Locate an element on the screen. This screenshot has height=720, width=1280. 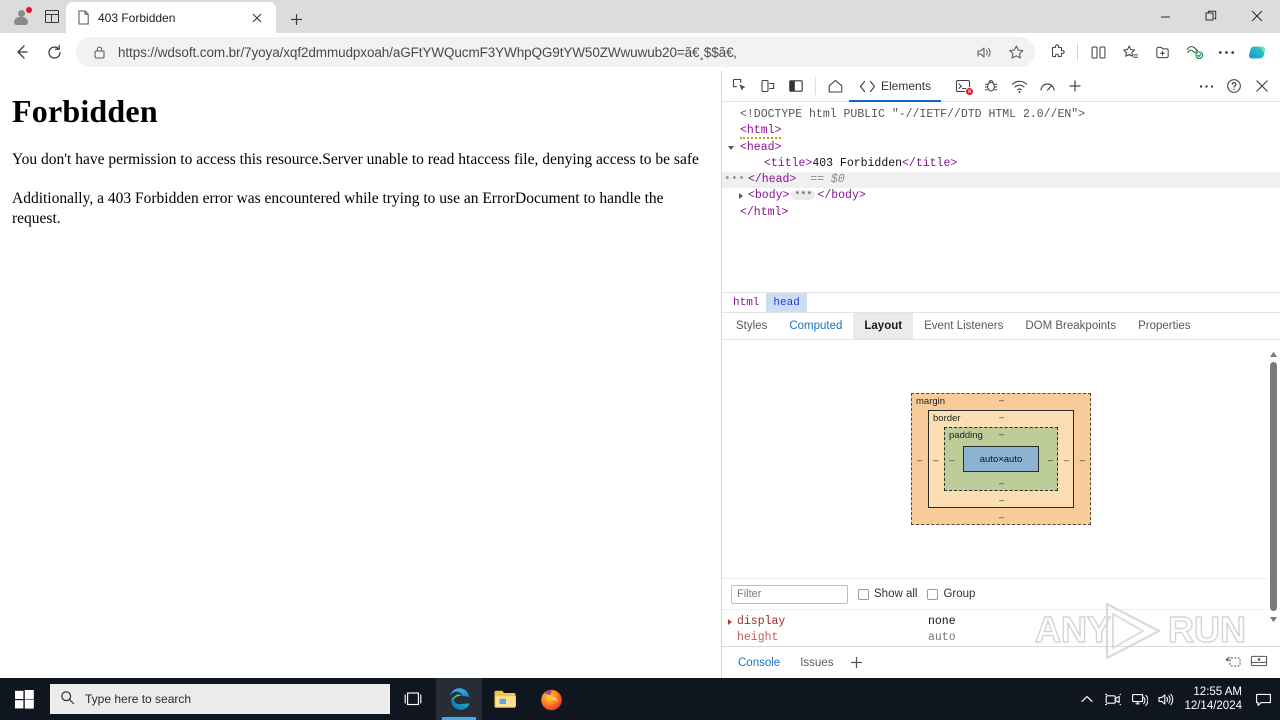
maximize-restore-button is located at coordinates (1211, 16).